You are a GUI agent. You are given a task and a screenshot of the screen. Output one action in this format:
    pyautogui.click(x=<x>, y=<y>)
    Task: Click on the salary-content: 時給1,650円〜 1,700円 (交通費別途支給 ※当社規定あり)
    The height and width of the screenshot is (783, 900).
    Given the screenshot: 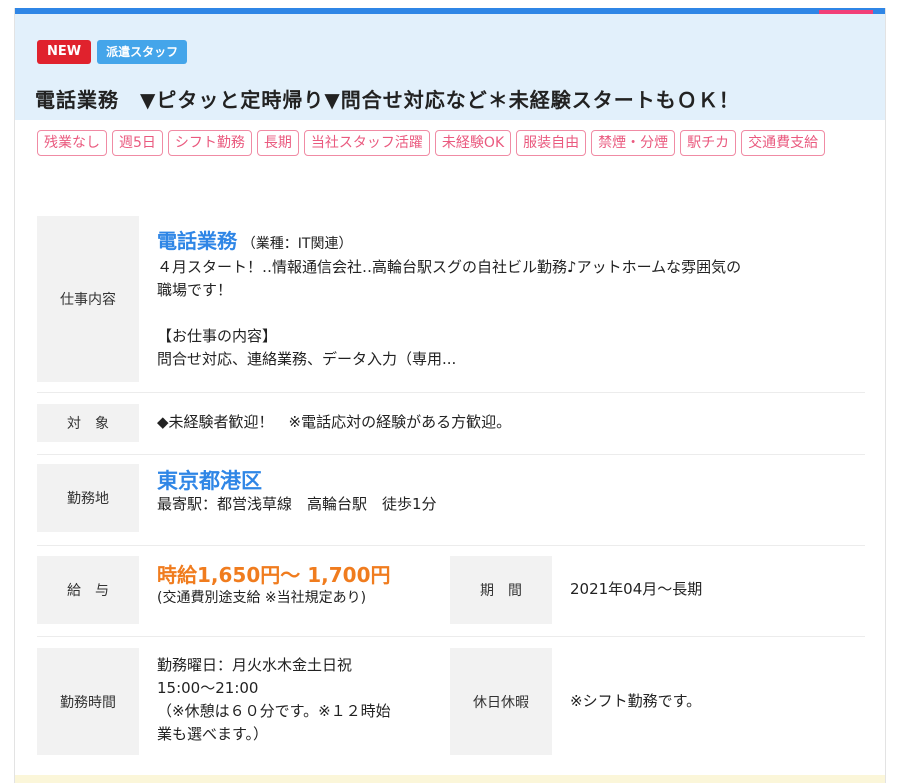 What is the action you would take?
    pyautogui.click(x=274, y=587)
    